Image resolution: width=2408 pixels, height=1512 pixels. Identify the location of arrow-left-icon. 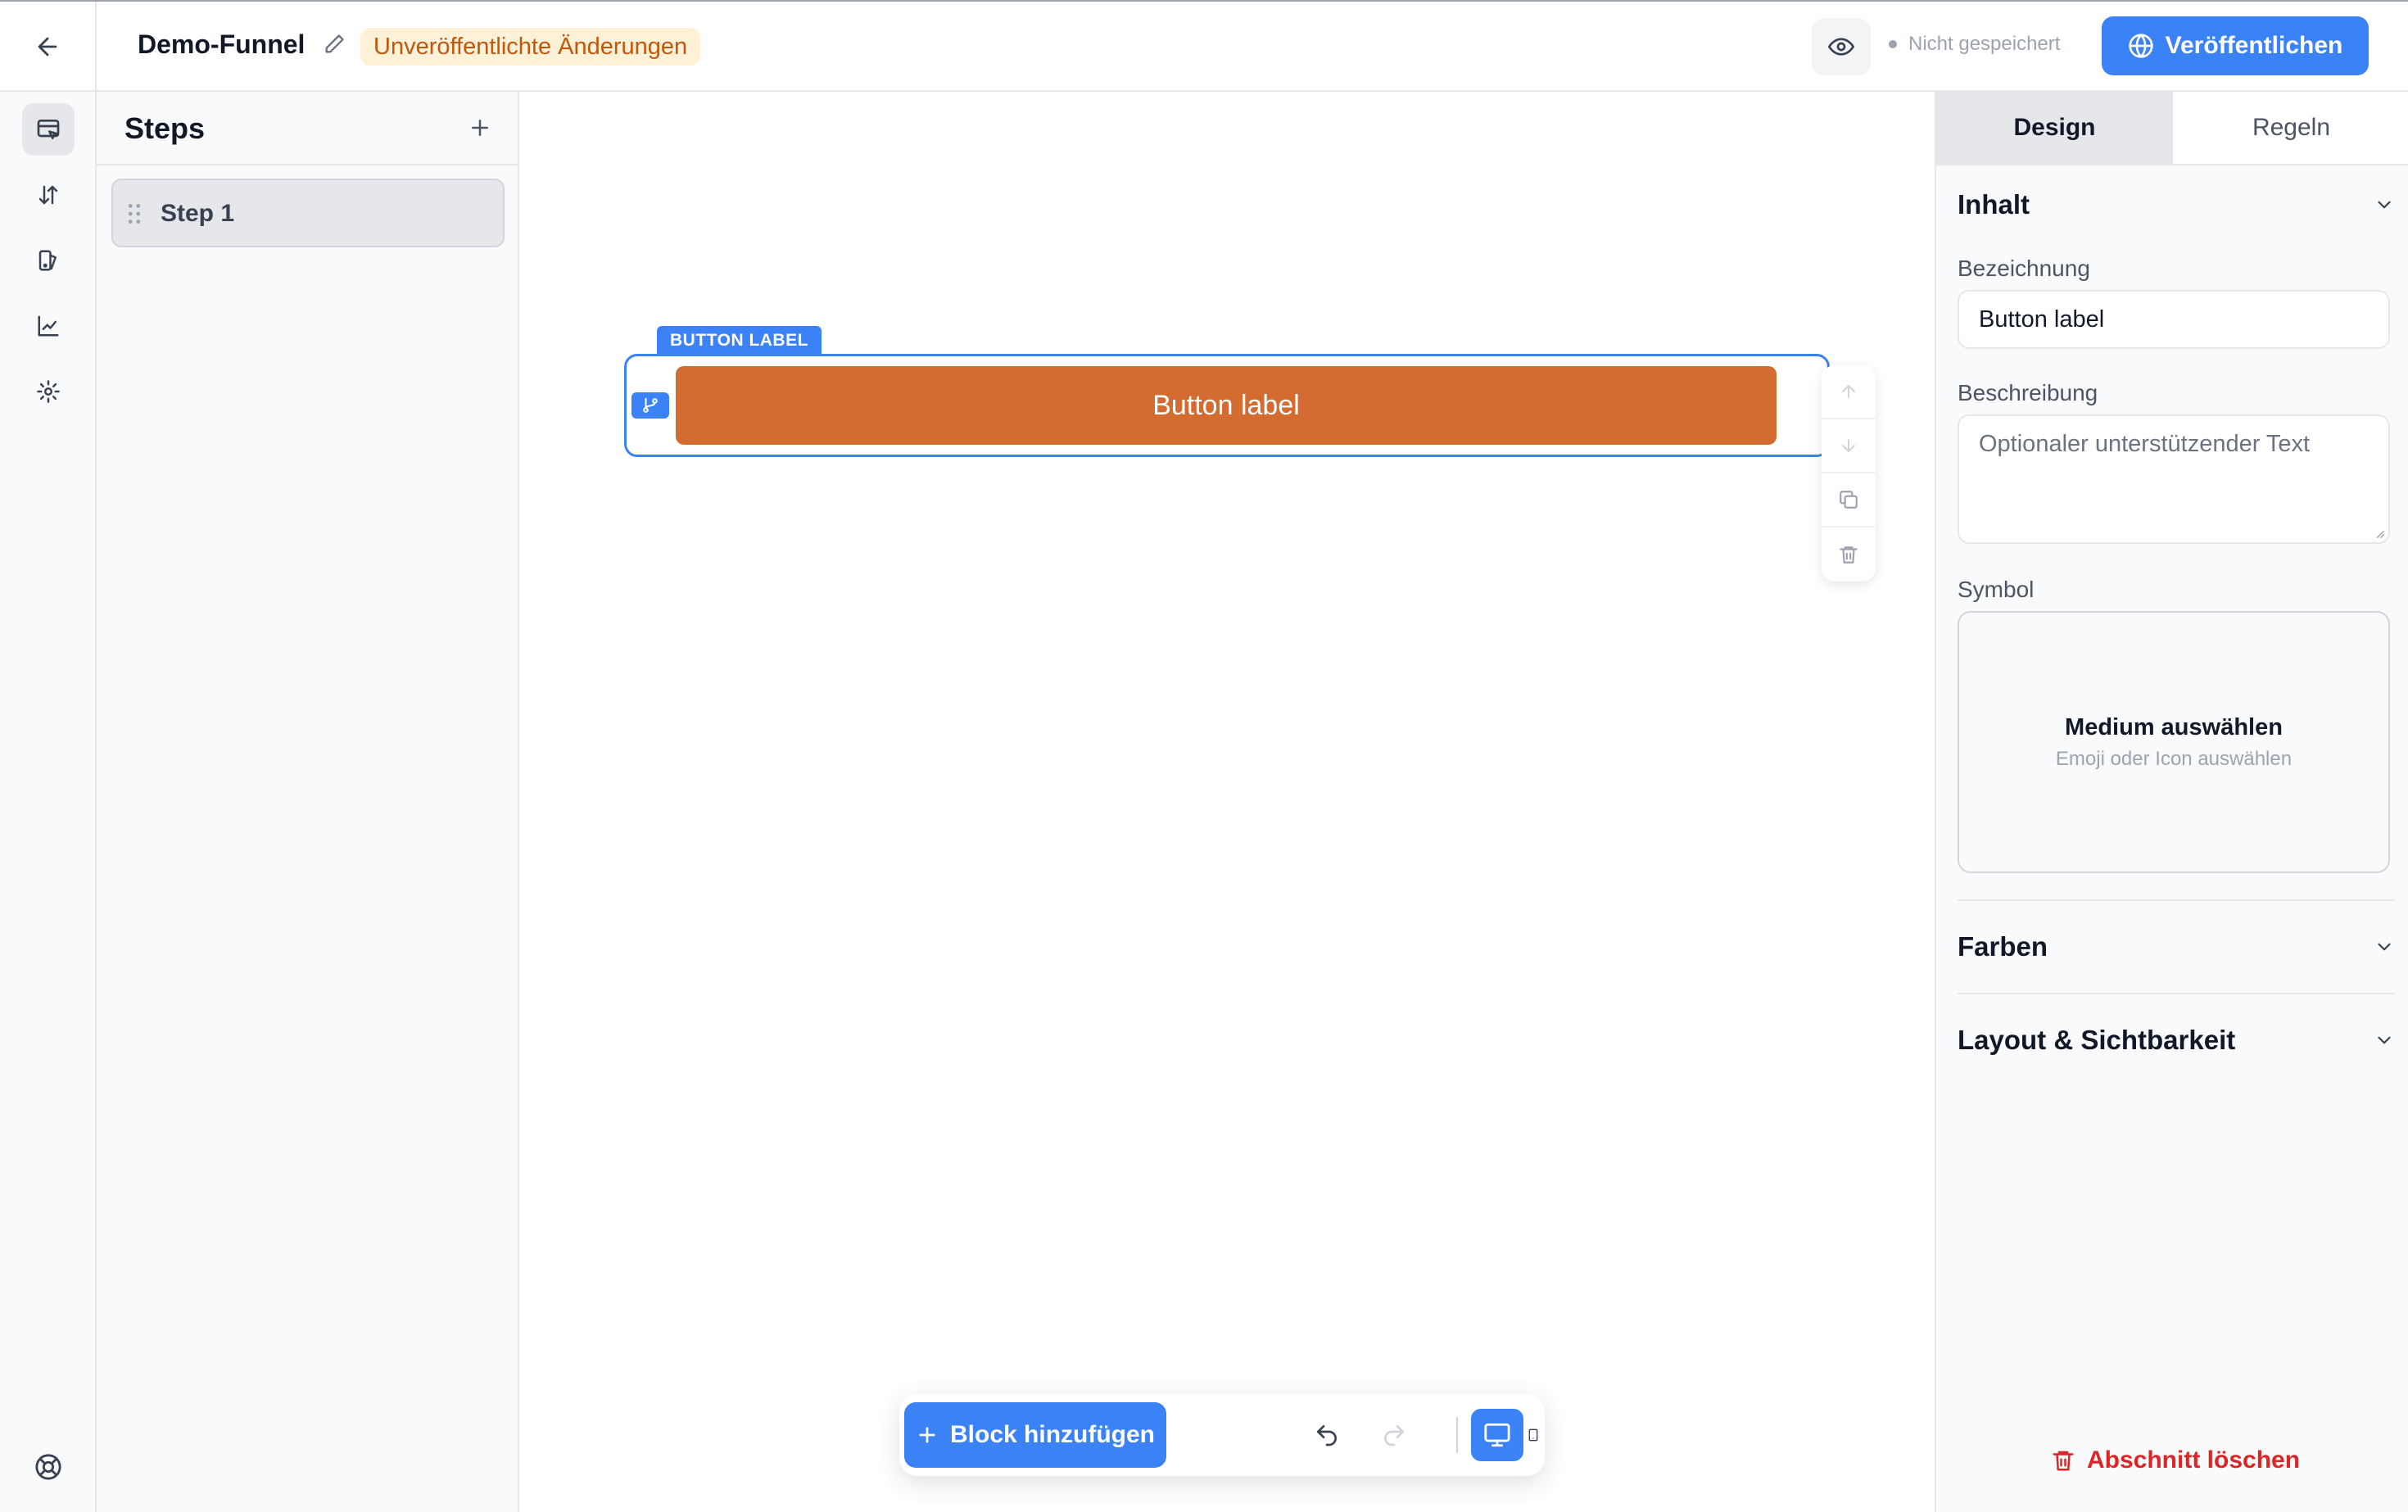
(47, 47).